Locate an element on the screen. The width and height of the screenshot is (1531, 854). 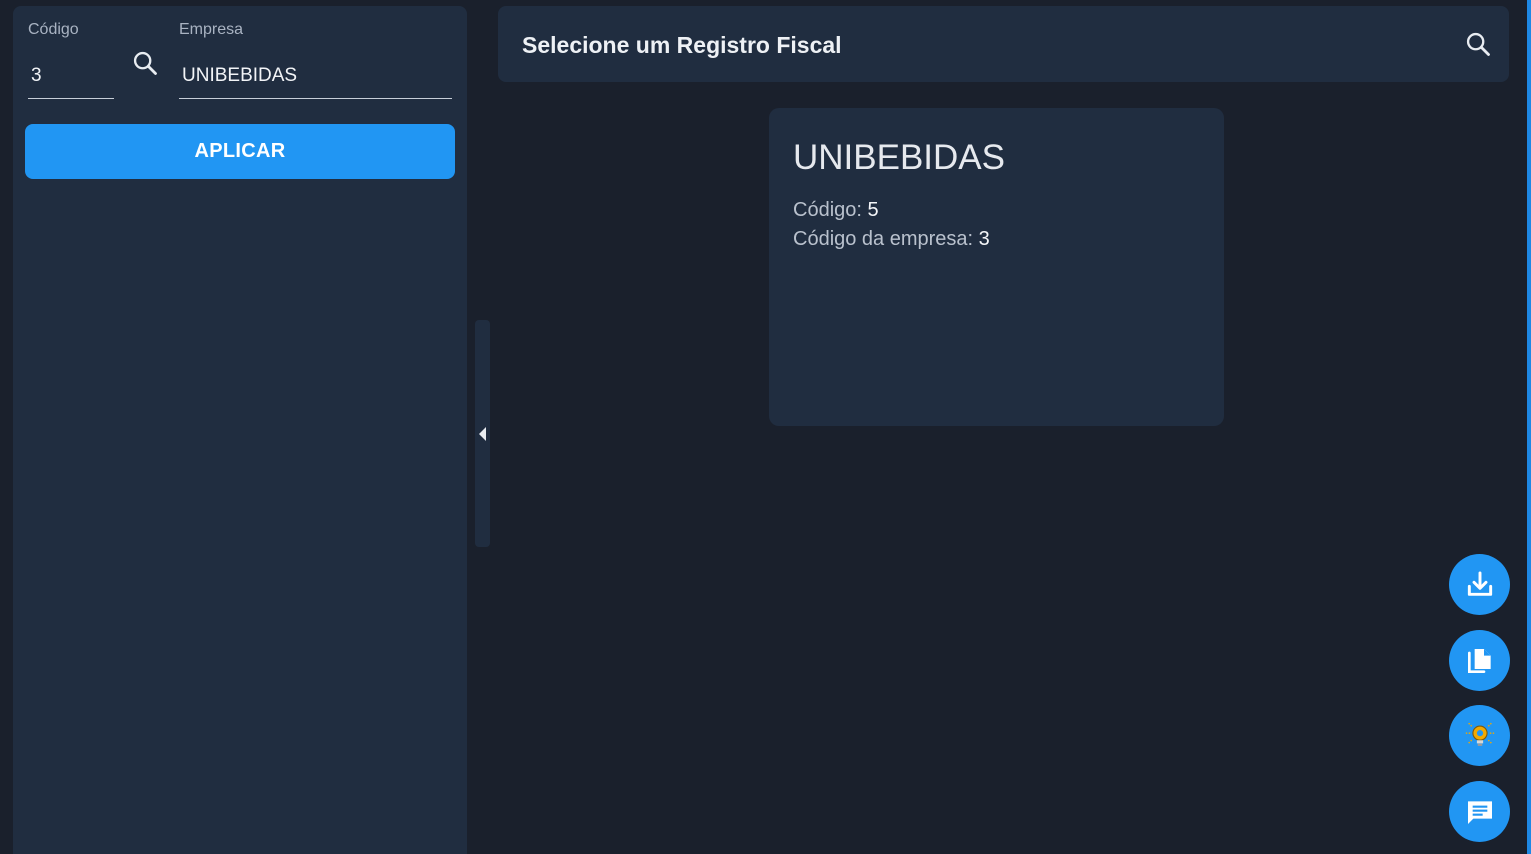
record-empresa-label: Código da empresa: is located at coordinates (883, 239).